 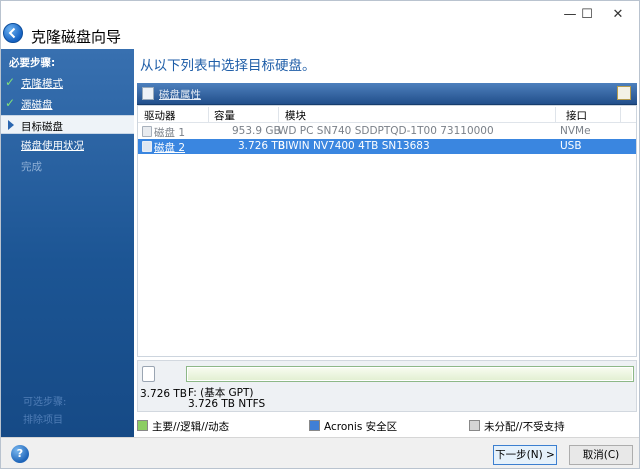 I want to click on step-clone-mode: ✓ 克隆模式, so click(x=67, y=82).